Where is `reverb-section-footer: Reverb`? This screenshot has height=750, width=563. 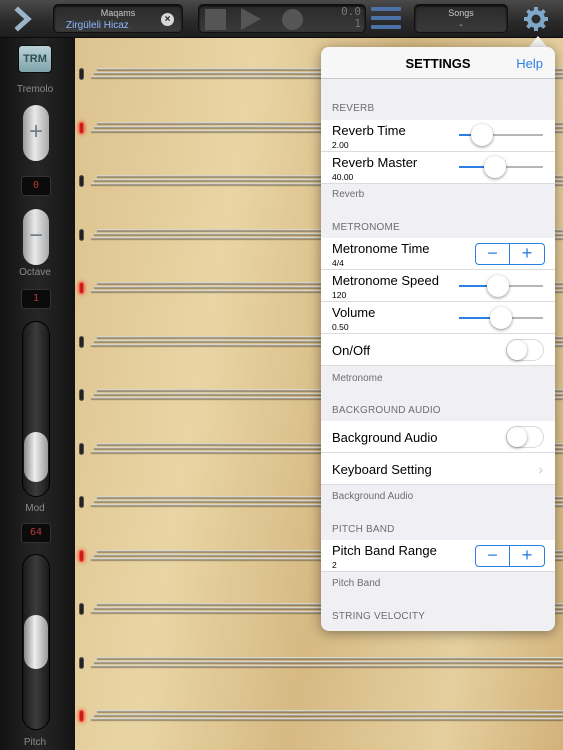
reverb-section-footer: Reverb is located at coordinates (348, 194).